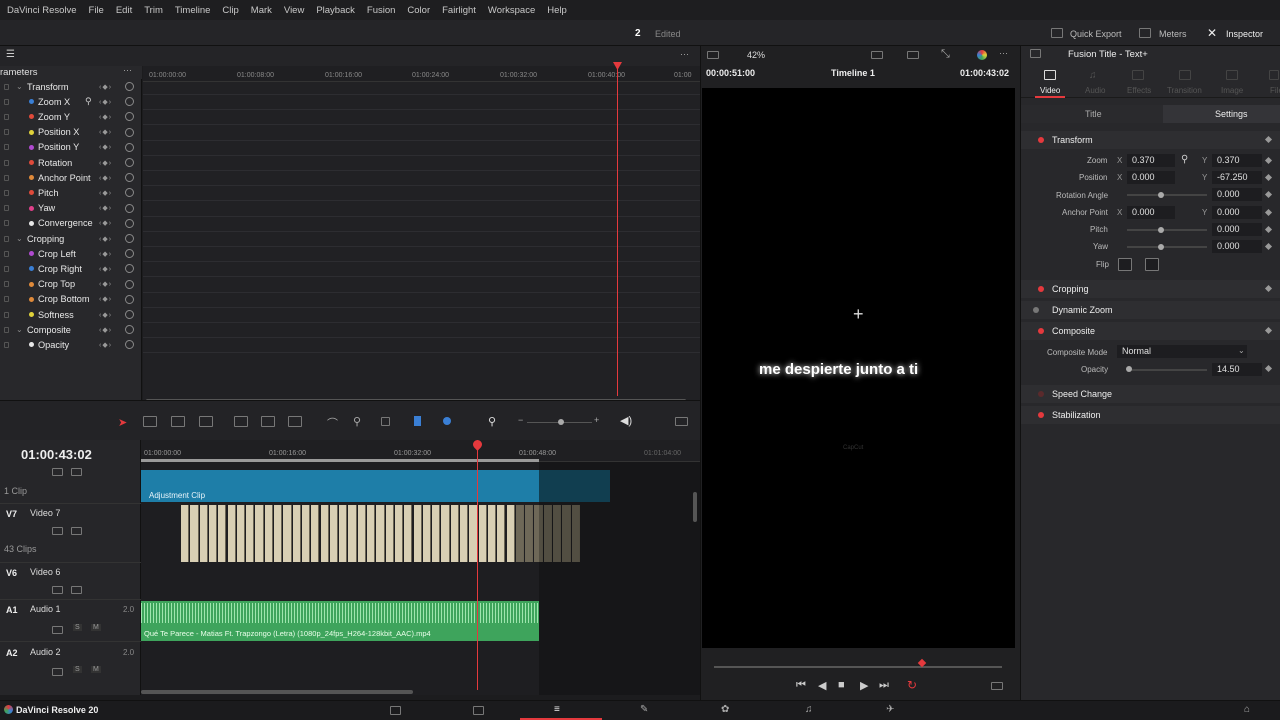  I want to click on param-row: Anchor Point ‹◆›, so click(71, 177).